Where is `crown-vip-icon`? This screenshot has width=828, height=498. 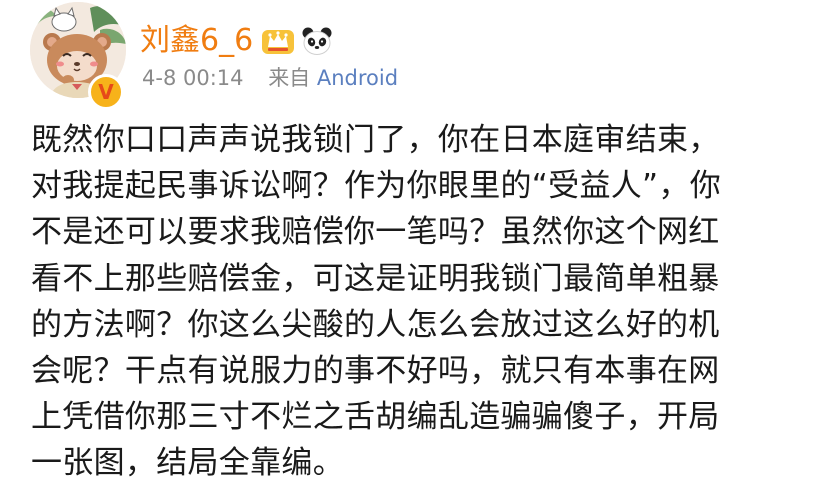 crown-vip-icon is located at coordinates (278, 41).